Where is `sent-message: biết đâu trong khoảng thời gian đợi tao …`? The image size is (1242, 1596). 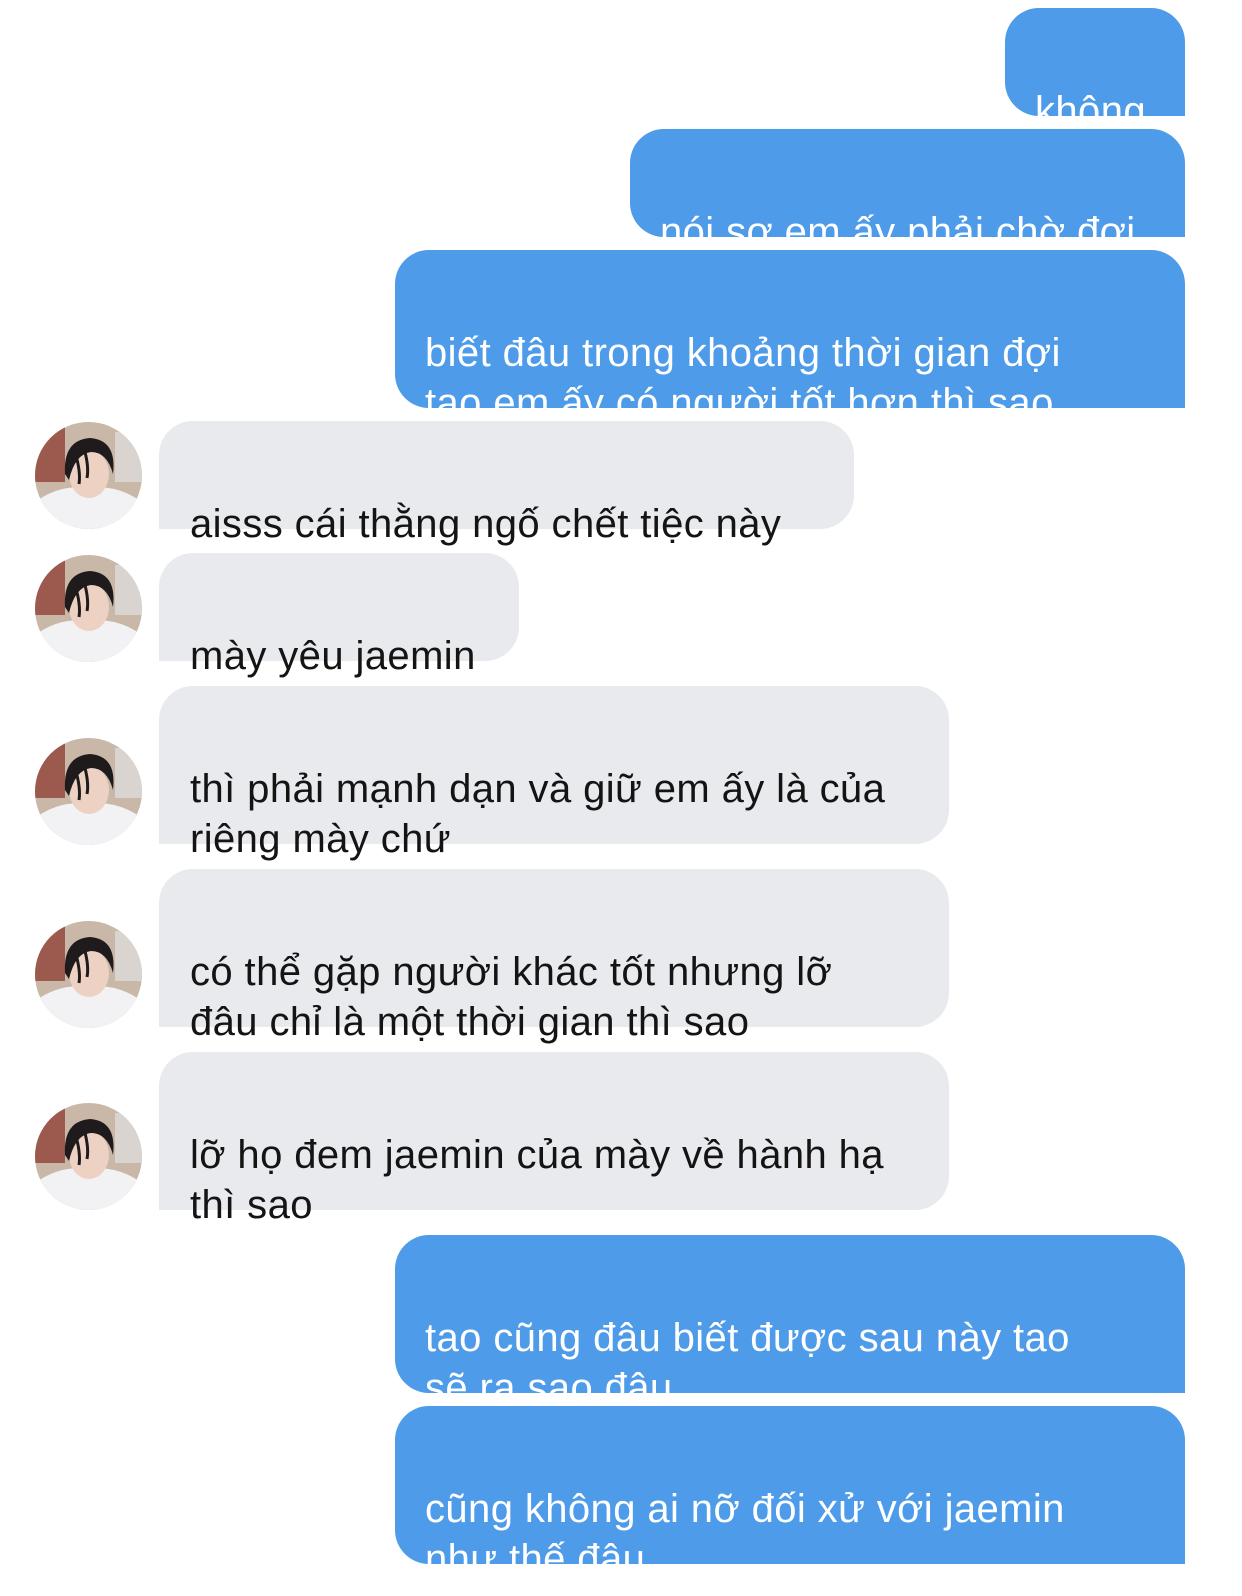 sent-message: biết đâu trong khoảng thời gian đợi tao … is located at coordinates (790, 337).